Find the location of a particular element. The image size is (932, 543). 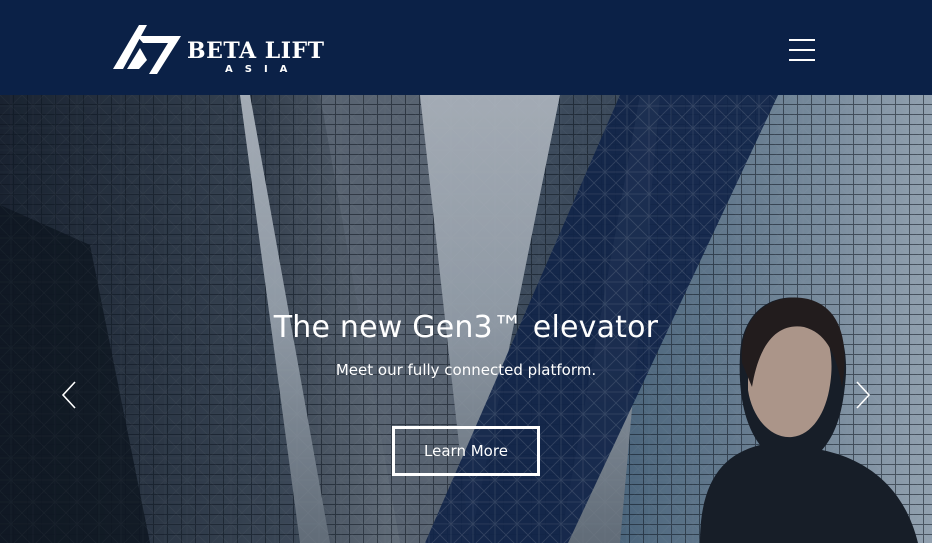

chevron-left-icon is located at coordinates (68, 395).